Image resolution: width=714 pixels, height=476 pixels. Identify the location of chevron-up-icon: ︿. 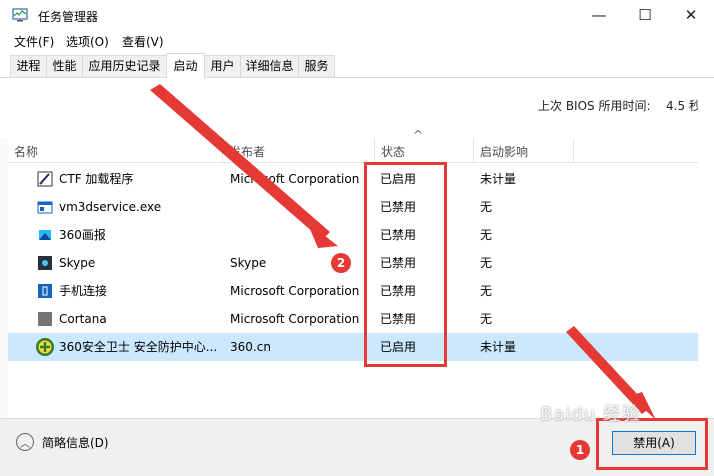
(25, 442).